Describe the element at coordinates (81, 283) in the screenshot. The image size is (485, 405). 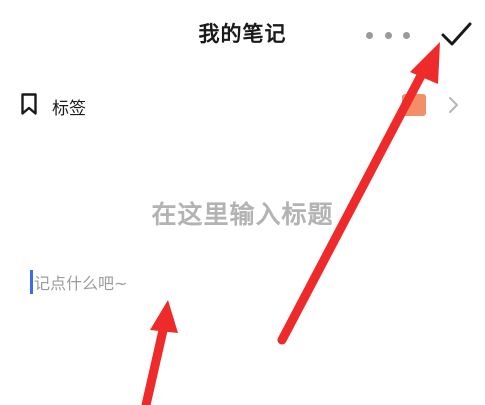
I see `body-placeholder: 记点什么吧~` at that location.